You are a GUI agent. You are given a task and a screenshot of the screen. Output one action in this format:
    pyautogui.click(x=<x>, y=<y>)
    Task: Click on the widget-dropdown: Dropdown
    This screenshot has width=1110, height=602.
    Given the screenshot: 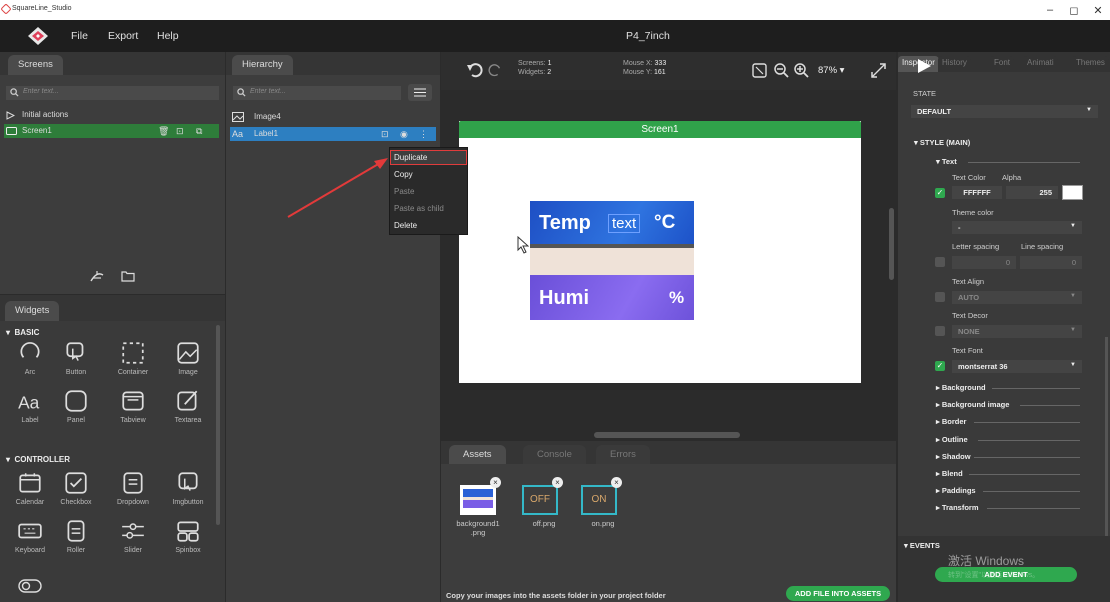 What is the action you would take?
    pyautogui.click(x=133, y=488)
    